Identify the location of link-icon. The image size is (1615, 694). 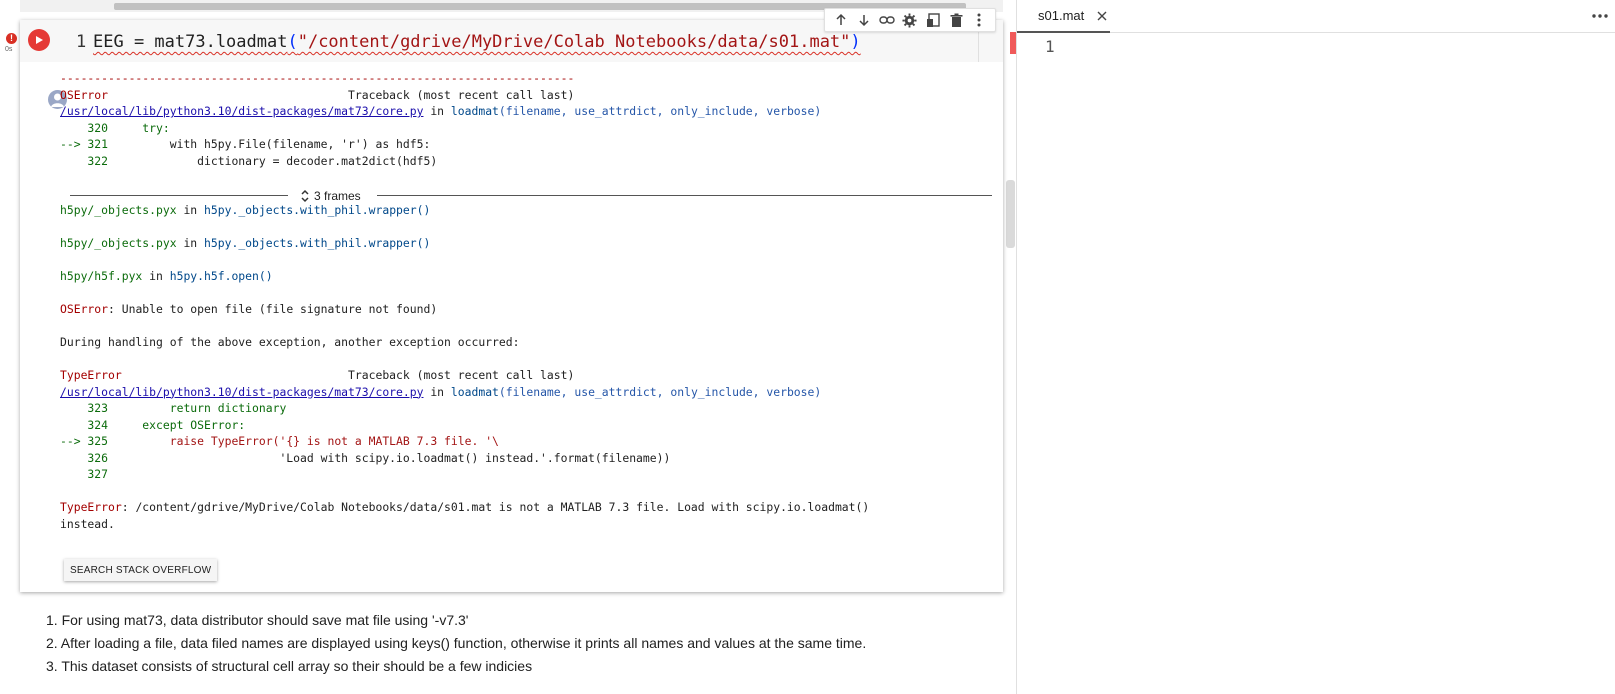
(887, 20).